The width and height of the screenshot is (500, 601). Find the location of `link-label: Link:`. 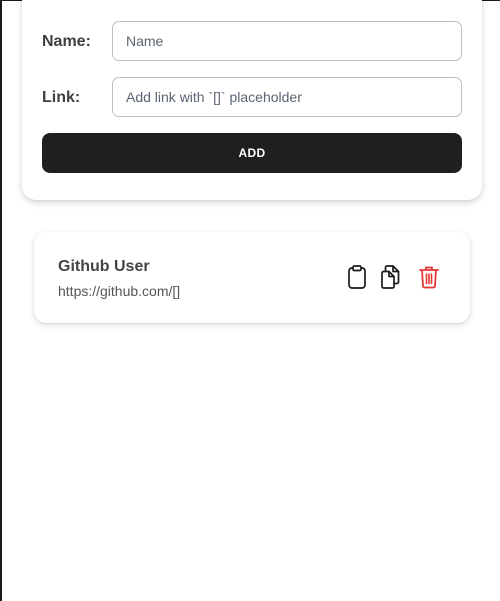

link-label: Link: is located at coordinates (61, 97).